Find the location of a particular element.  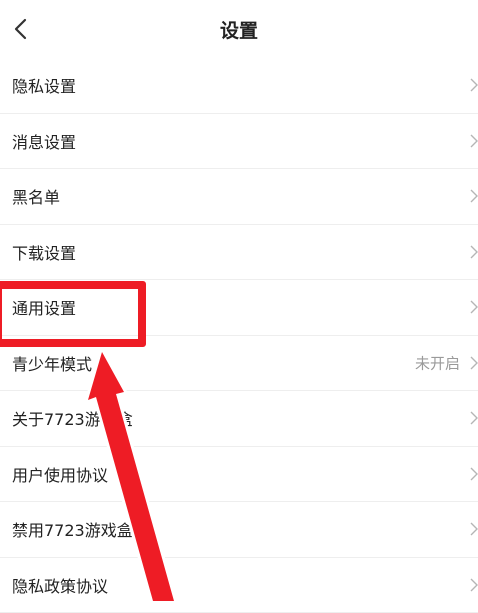

page-title: 设置 is located at coordinates (239, 29).